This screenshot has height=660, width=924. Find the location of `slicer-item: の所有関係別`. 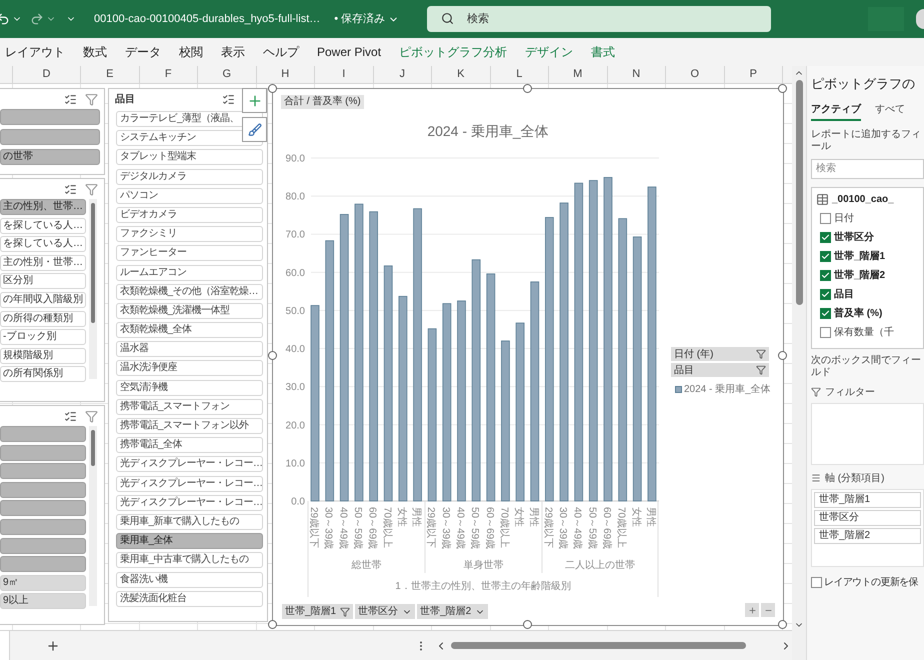

slicer-item: の所有関係別 is located at coordinates (43, 374).